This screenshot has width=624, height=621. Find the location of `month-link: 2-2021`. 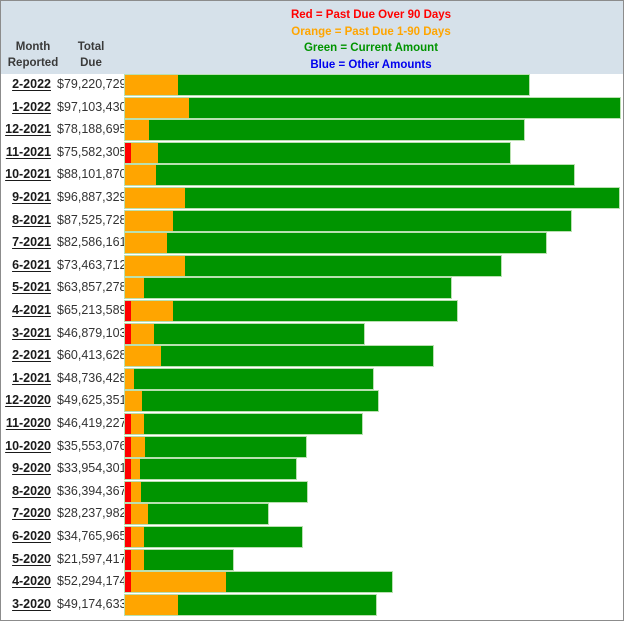

month-link: 2-2021 is located at coordinates (31, 355).